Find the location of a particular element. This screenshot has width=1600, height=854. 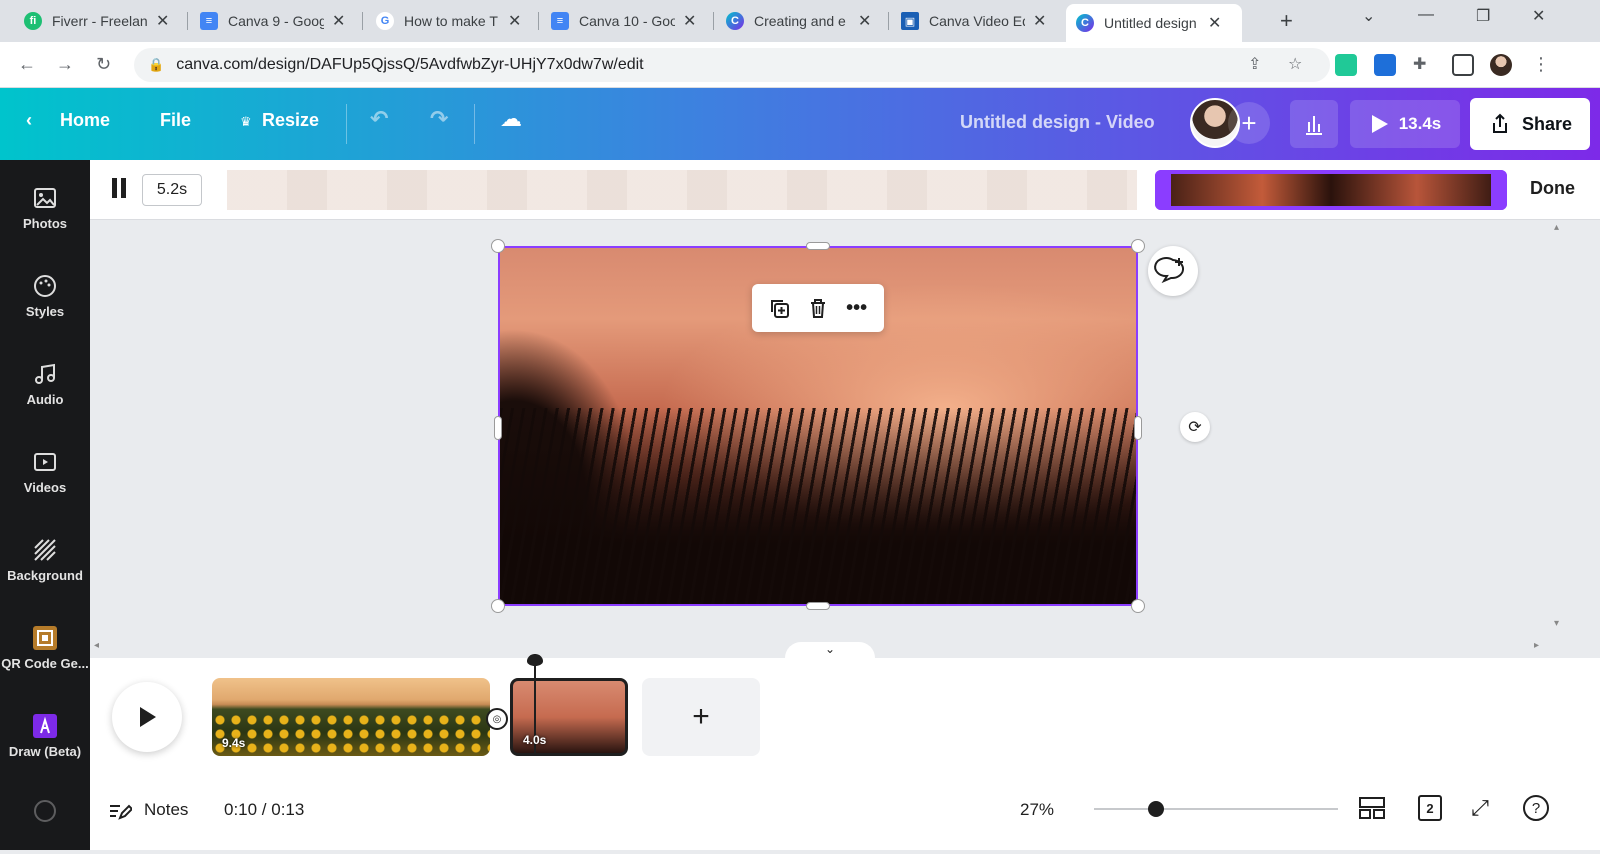

add-comment-button is located at coordinates (1173, 271).